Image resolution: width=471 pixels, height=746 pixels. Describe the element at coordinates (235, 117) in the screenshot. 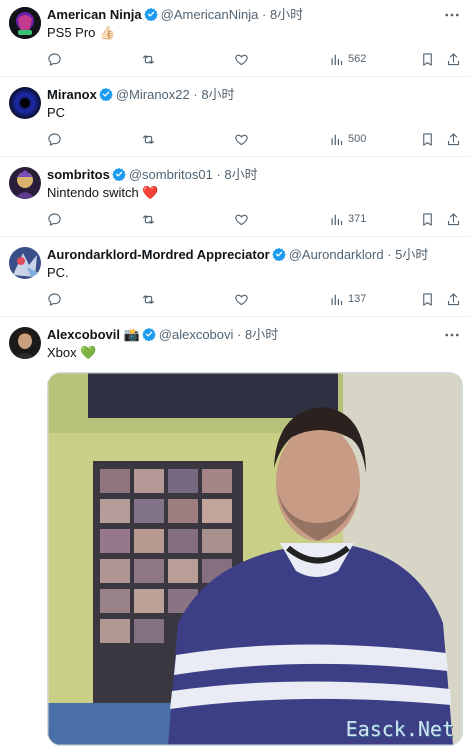

I see `tweet: Miranox @Miranox22 · 8小时 PC 500` at that location.